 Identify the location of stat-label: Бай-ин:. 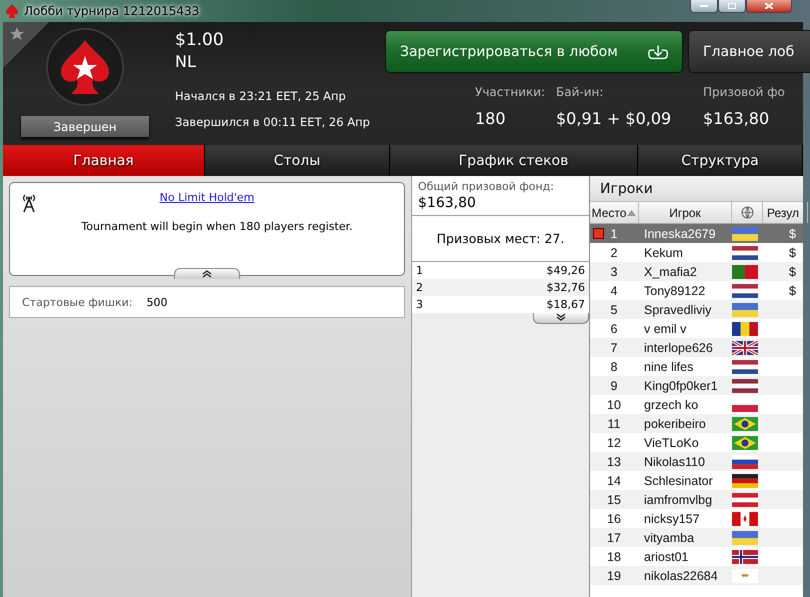
(580, 92).